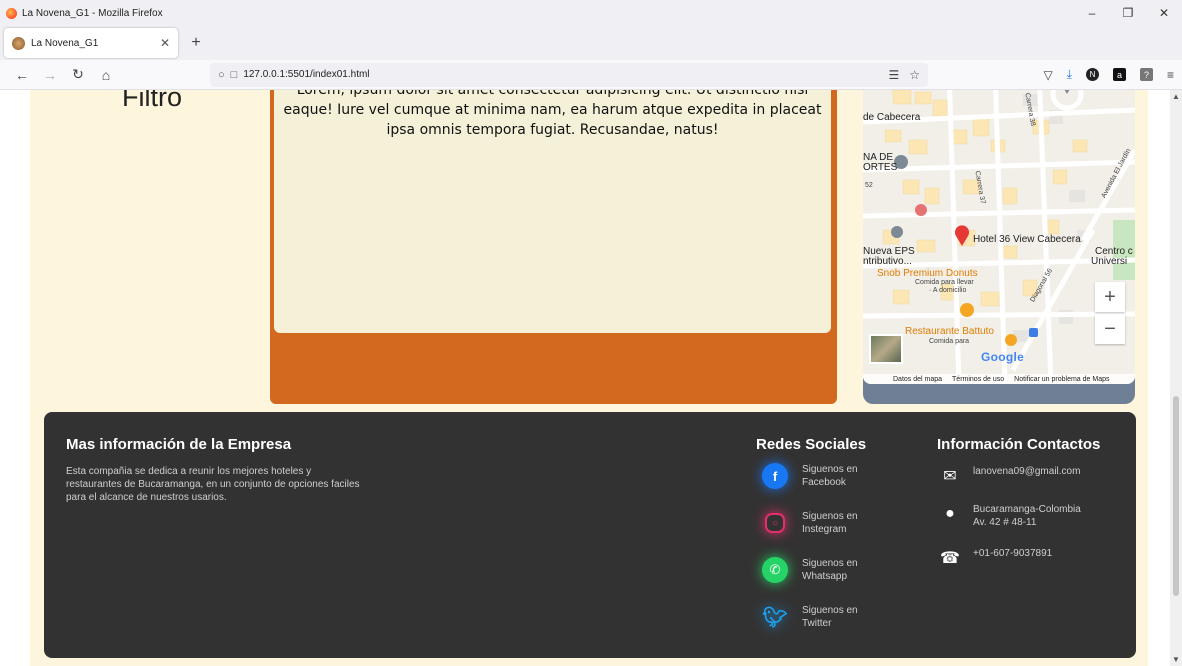 This screenshot has width=1182, height=666. Describe the element at coordinates (1092, 13) in the screenshot. I see `minimize-icon: –` at that location.